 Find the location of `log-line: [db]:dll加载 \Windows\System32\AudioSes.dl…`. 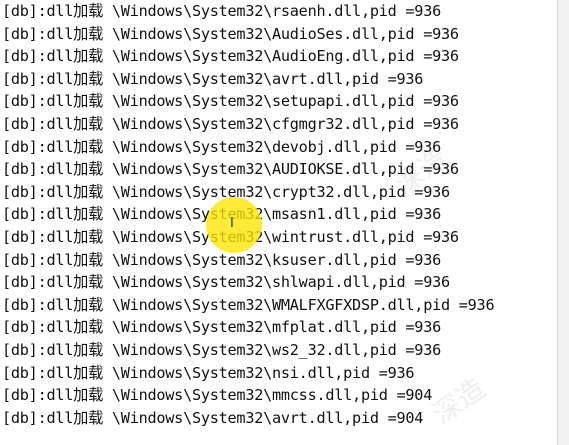

log-line: [db]:dll加载 \Windows\System32\AudioSes.dl… is located at coordinates (230, 33).